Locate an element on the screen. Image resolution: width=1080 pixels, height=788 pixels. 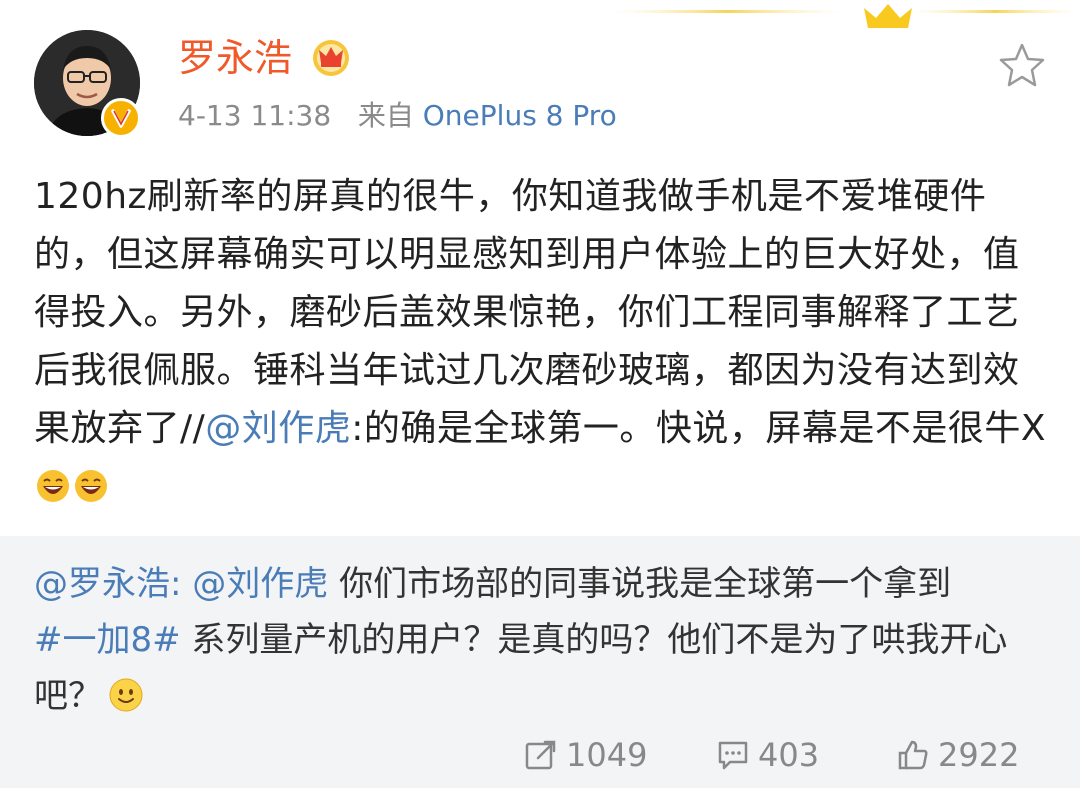
comment-count: 403 is located at coordinates (789, 755).